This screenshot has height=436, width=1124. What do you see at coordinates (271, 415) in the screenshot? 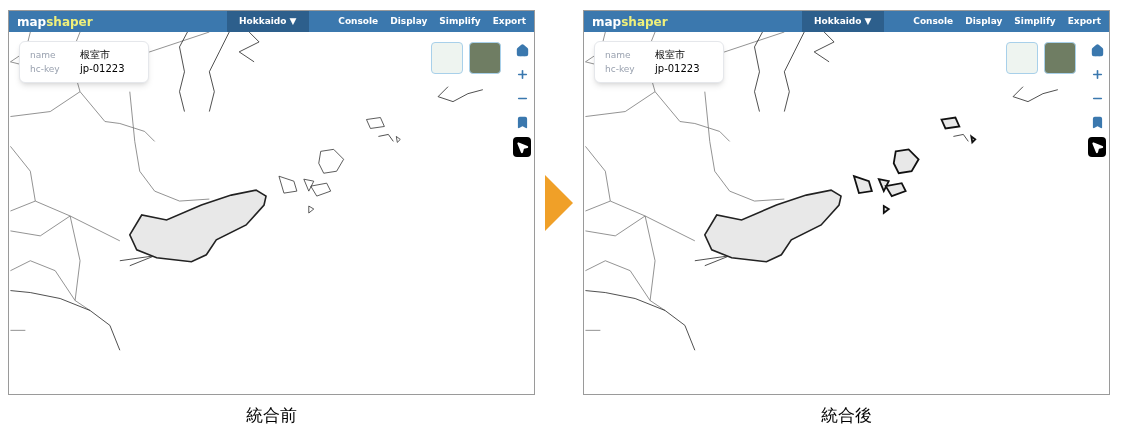
I see `caption: 統合前` at bounding box center [271, 415].